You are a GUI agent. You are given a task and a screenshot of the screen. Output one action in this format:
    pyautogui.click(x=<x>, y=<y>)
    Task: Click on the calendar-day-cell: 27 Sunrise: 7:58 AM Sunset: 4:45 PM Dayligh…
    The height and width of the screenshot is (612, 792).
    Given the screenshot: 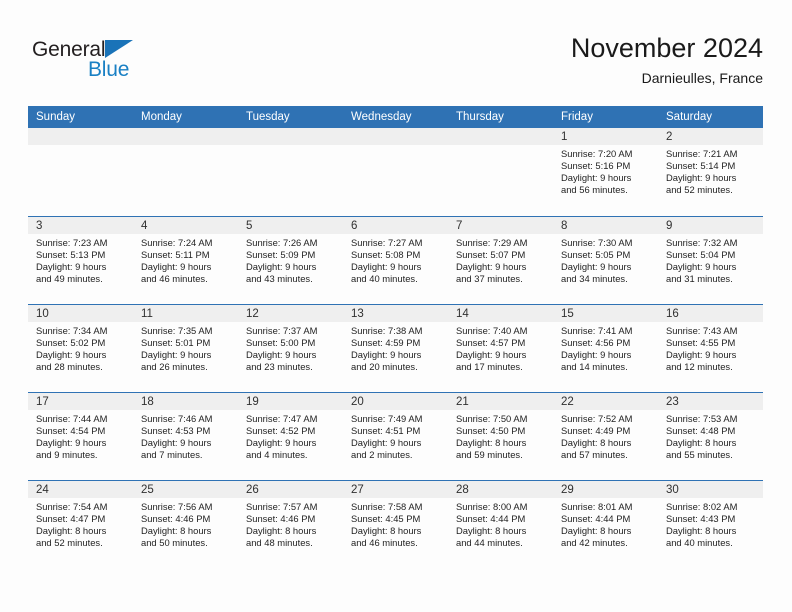 What is the action you would take?
    pyautogui.click(x=395, y=524)
    